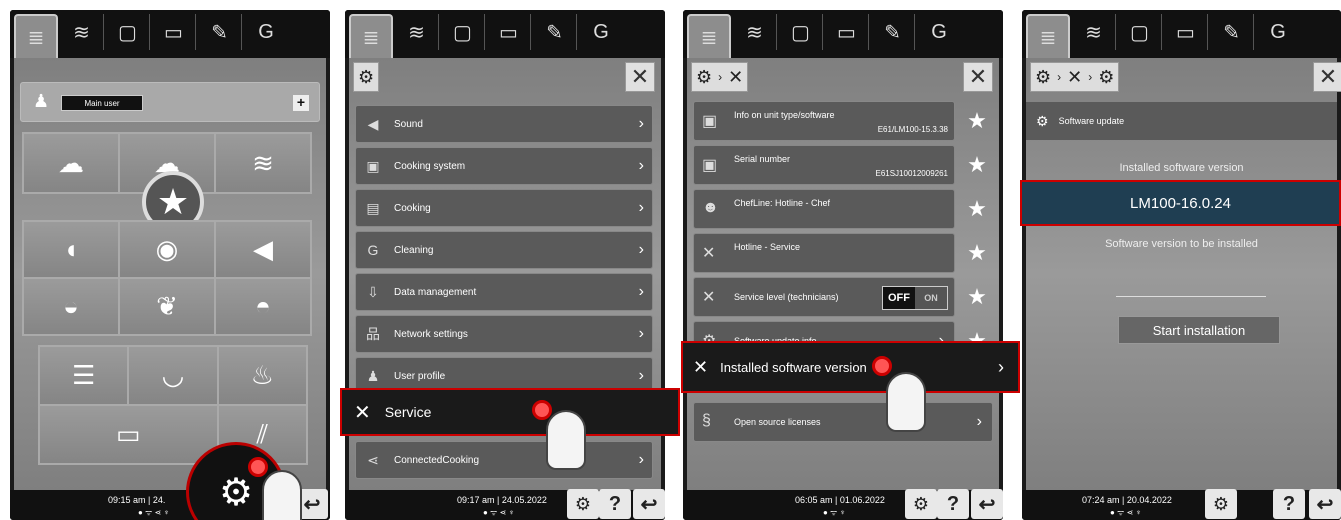 Image resolution: width=1341 pixels, height=520 pixels. I want to click on serial-number-row: ▣ Serial number E61SJ10012009261, so click(824, 165).